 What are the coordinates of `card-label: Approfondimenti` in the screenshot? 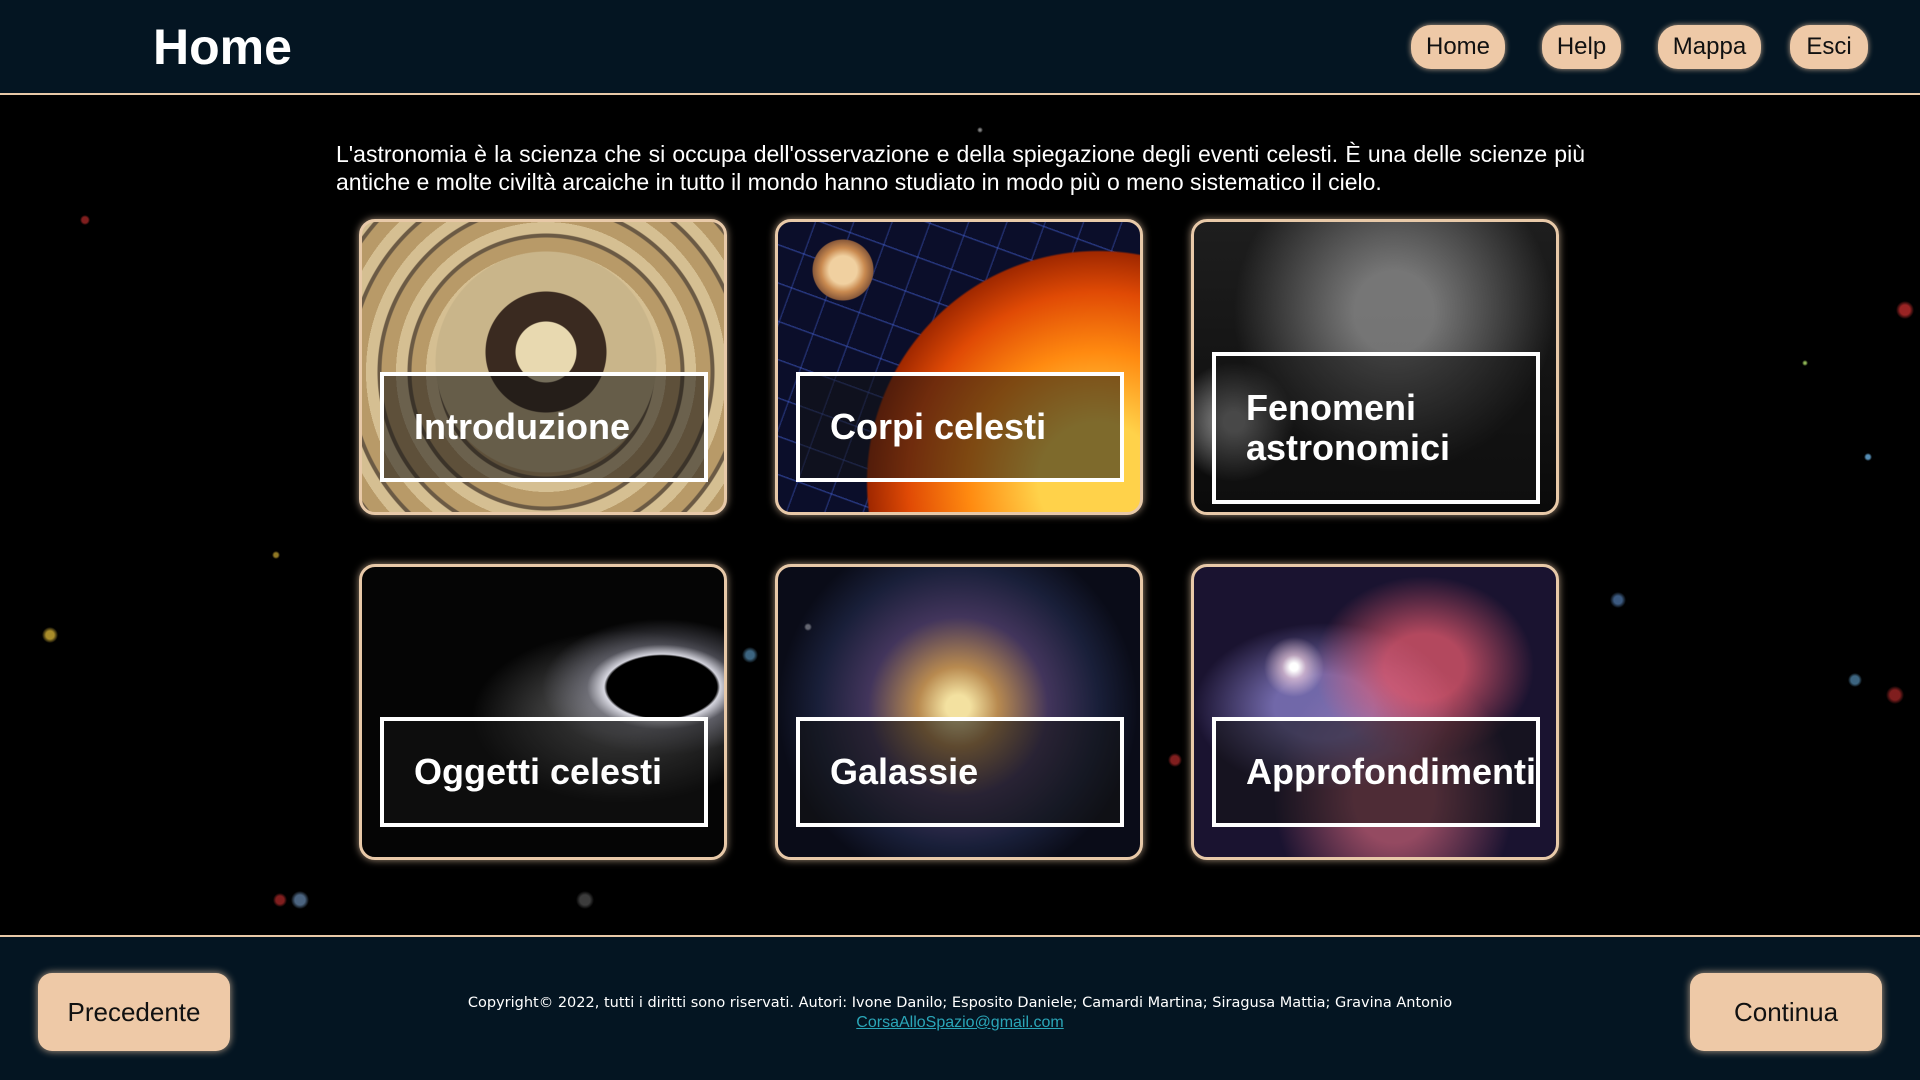 It's located at (1376, 772).